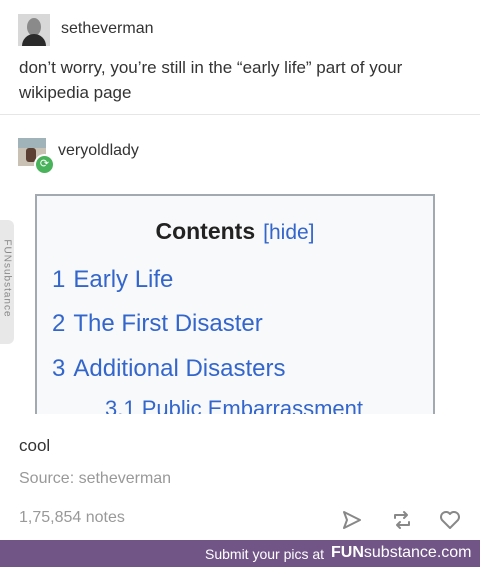 The image size is (480, 567). Describe the element at coordinates (59, 323) in the screenshot. I see `toc-number: 2` at that location.